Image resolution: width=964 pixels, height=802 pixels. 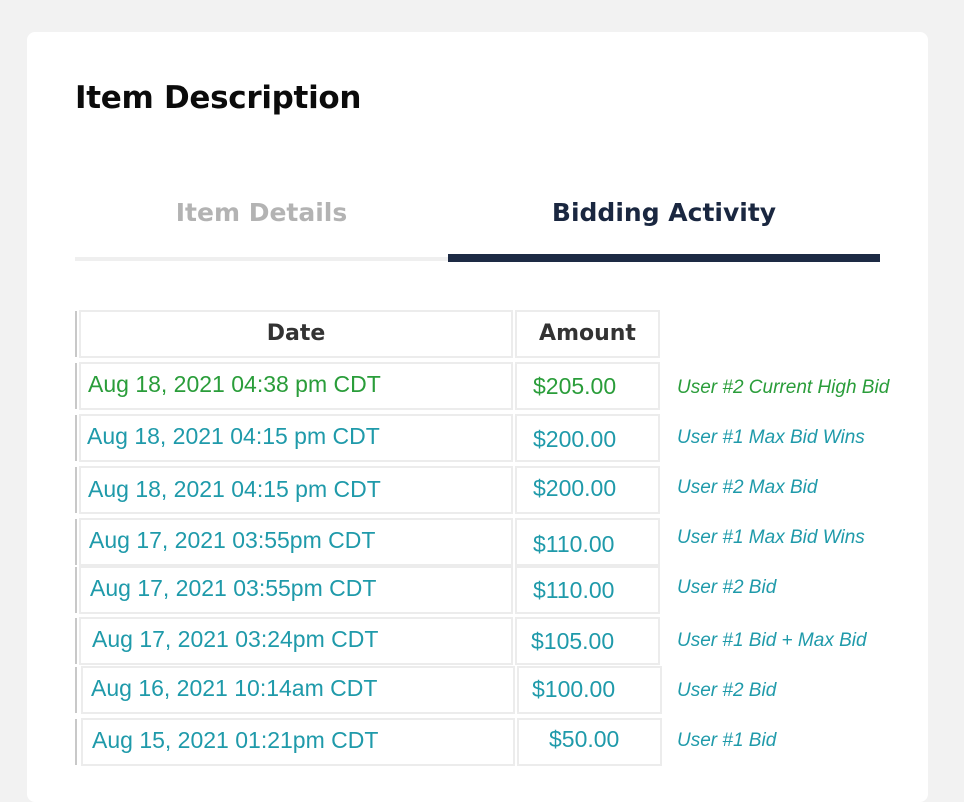 What do you see at coordinates (783, 387) in the screenshot?
I see `bid-note: User #2 Current High Bid` at bounding box center [783, 387].